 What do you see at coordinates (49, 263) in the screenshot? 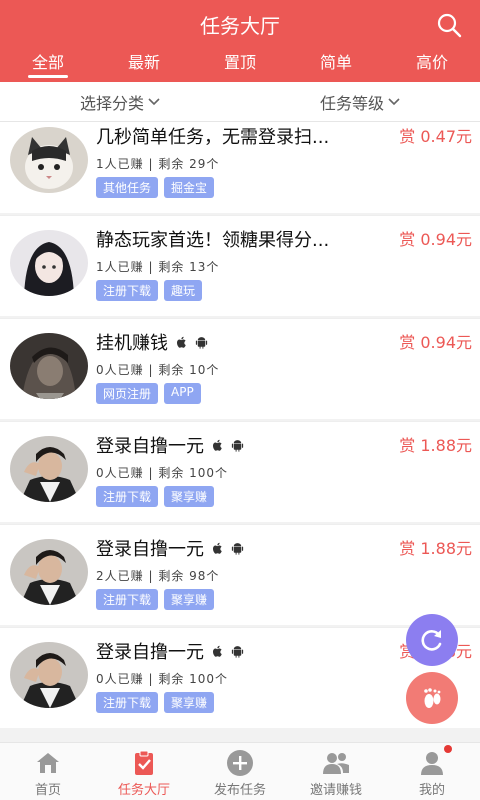
I see `anime-girl-avatar` at bounding box center [49, 263].